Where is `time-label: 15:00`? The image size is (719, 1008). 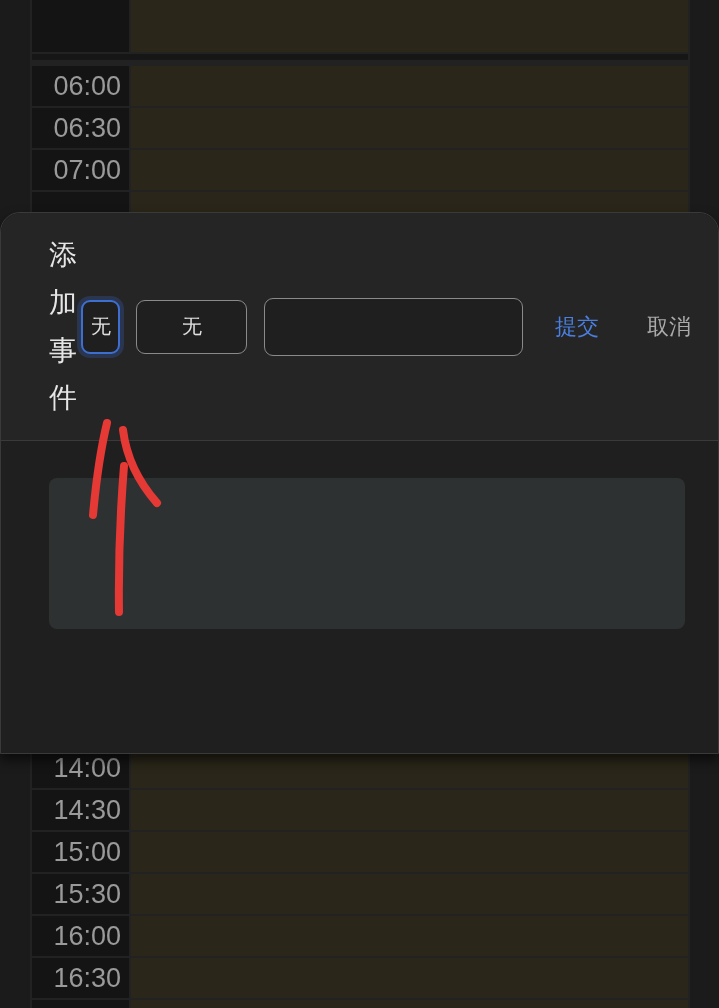
time-label: 15:00 is located at coordinates (80, 852).